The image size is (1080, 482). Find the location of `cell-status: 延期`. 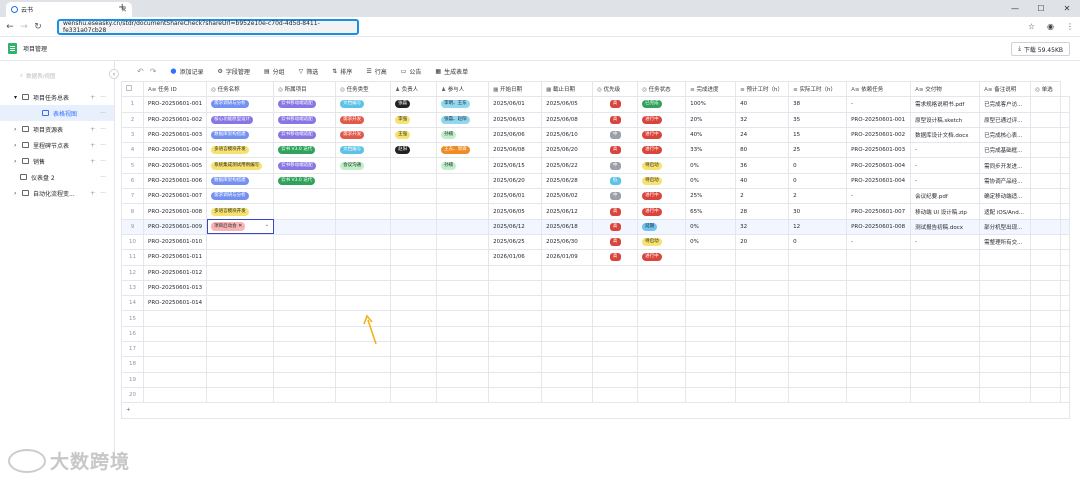

cell-status: 延期 is located at coordinates (662, 226).